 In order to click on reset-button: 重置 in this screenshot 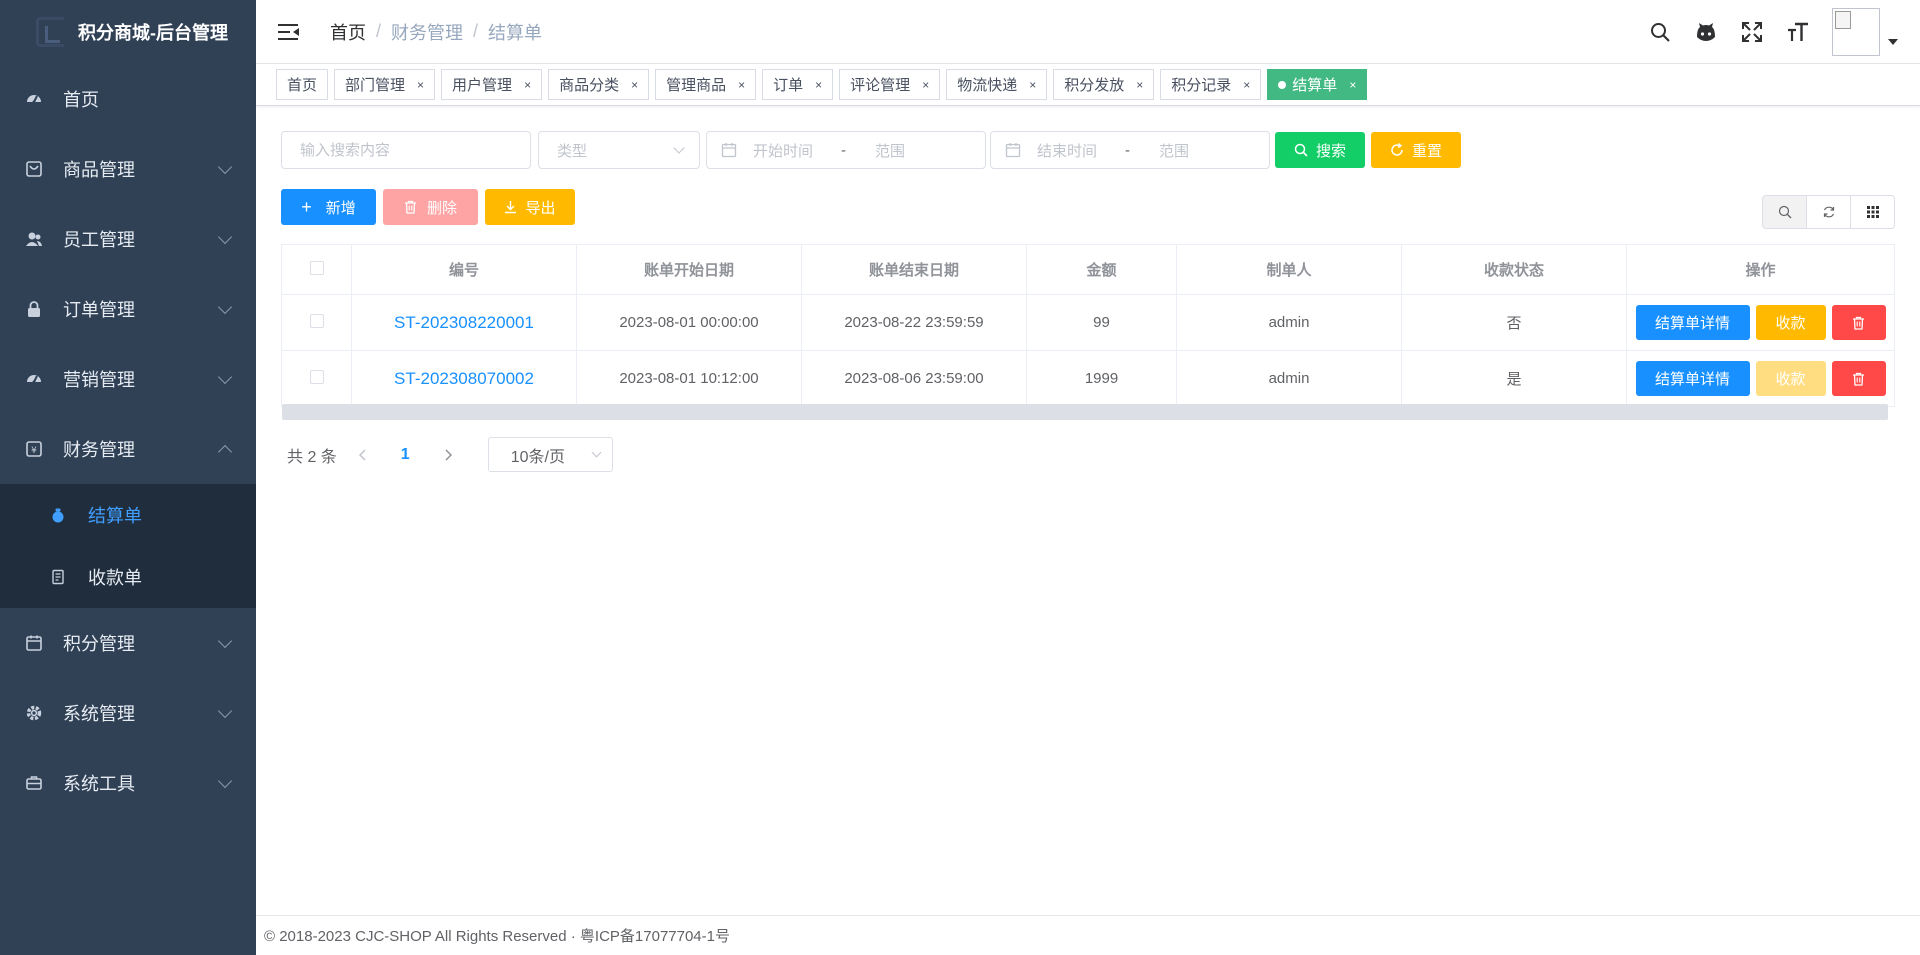, I will do `click(1416, 150)`.